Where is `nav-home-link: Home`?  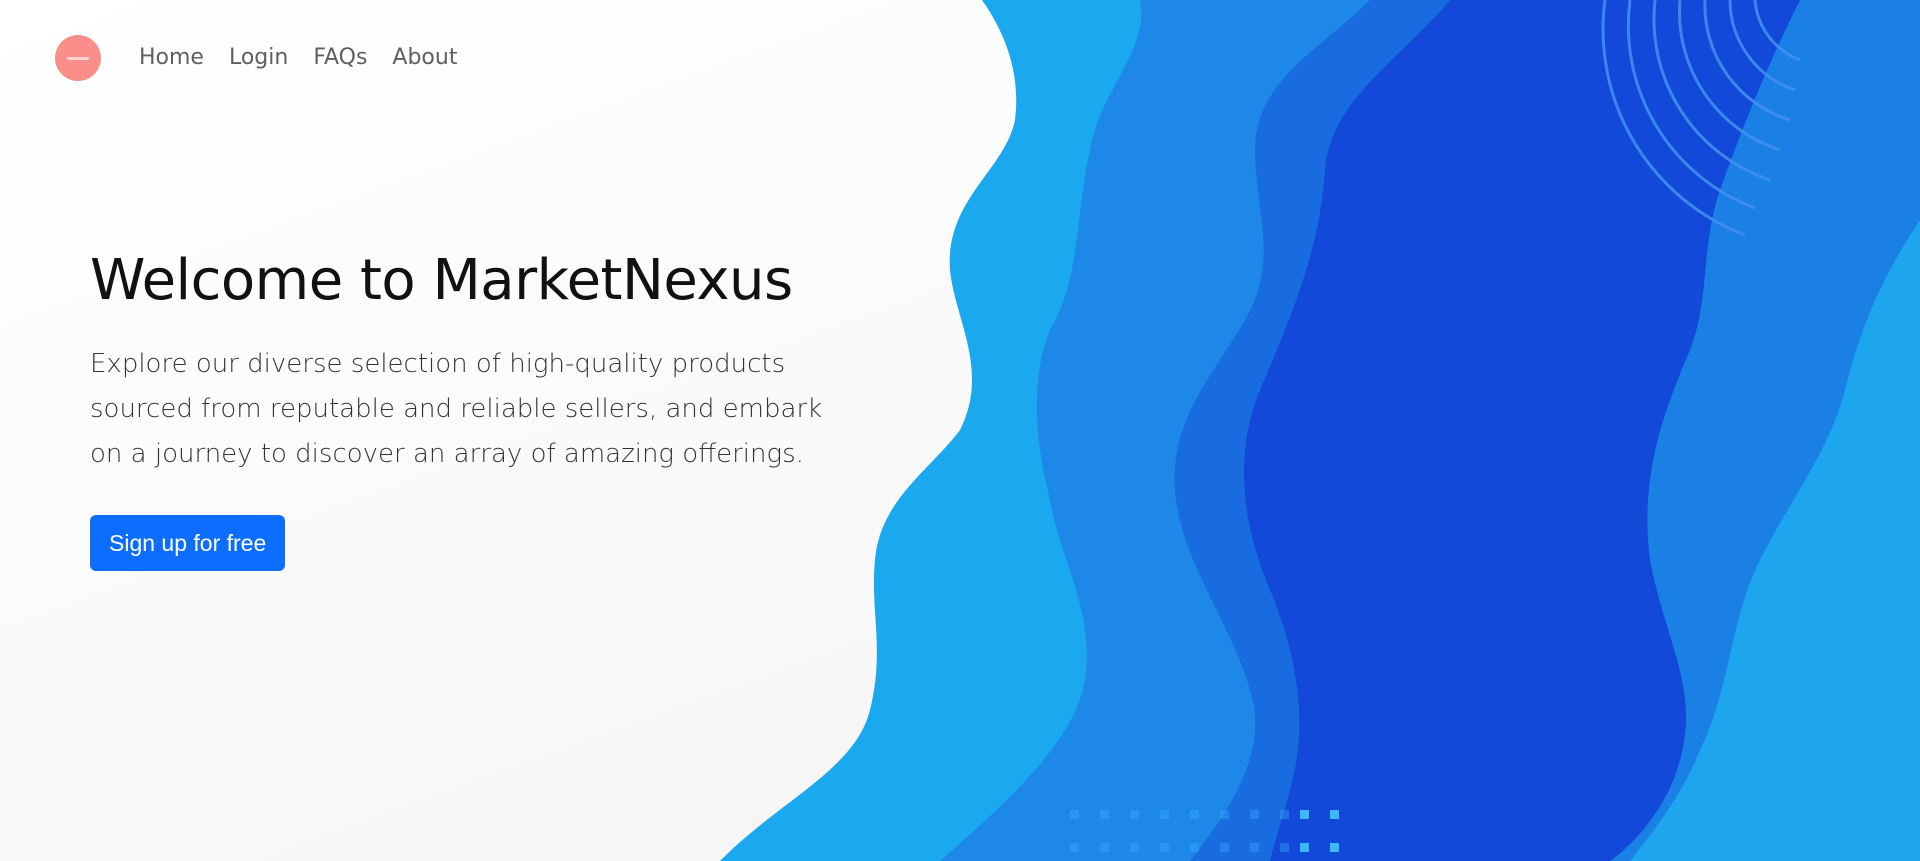
nav-home-link: Home is located at coordinates (171, 58).